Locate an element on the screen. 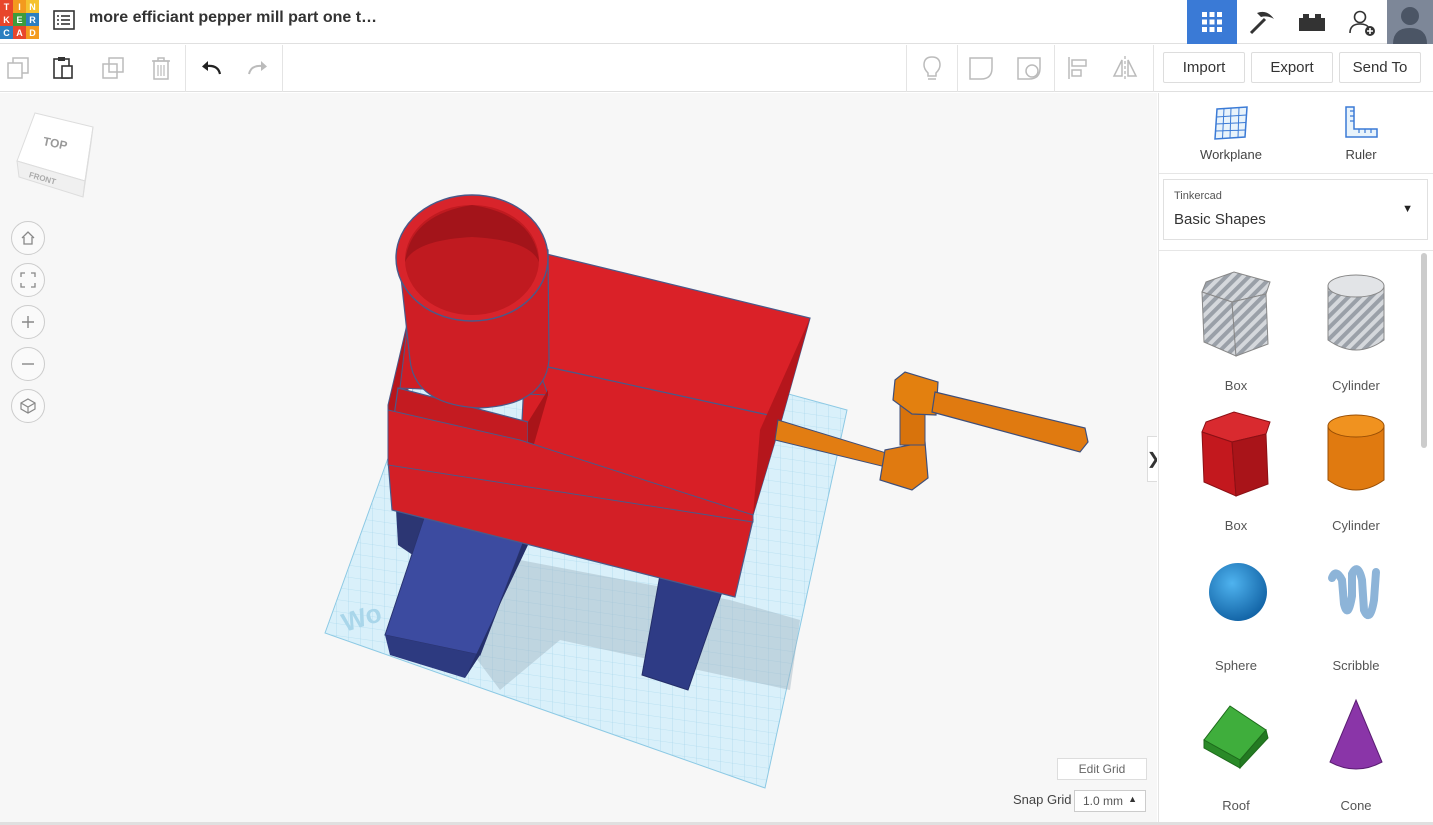 This screenshot has height=825, width=1433. user-avatar-icon is located at coordinates (1410, 22).